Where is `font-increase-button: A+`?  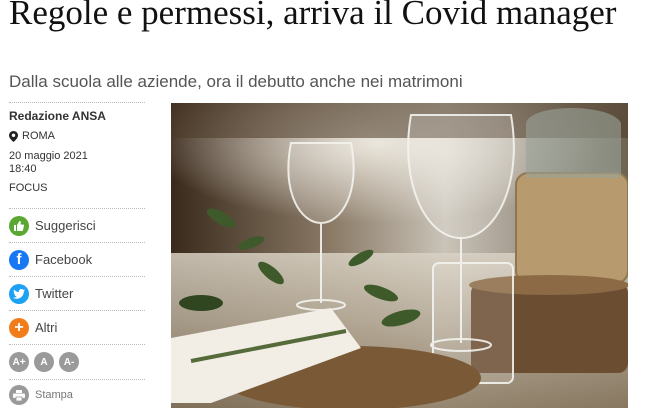 font-increase-button: A+ is located at coordinates (19, 362).